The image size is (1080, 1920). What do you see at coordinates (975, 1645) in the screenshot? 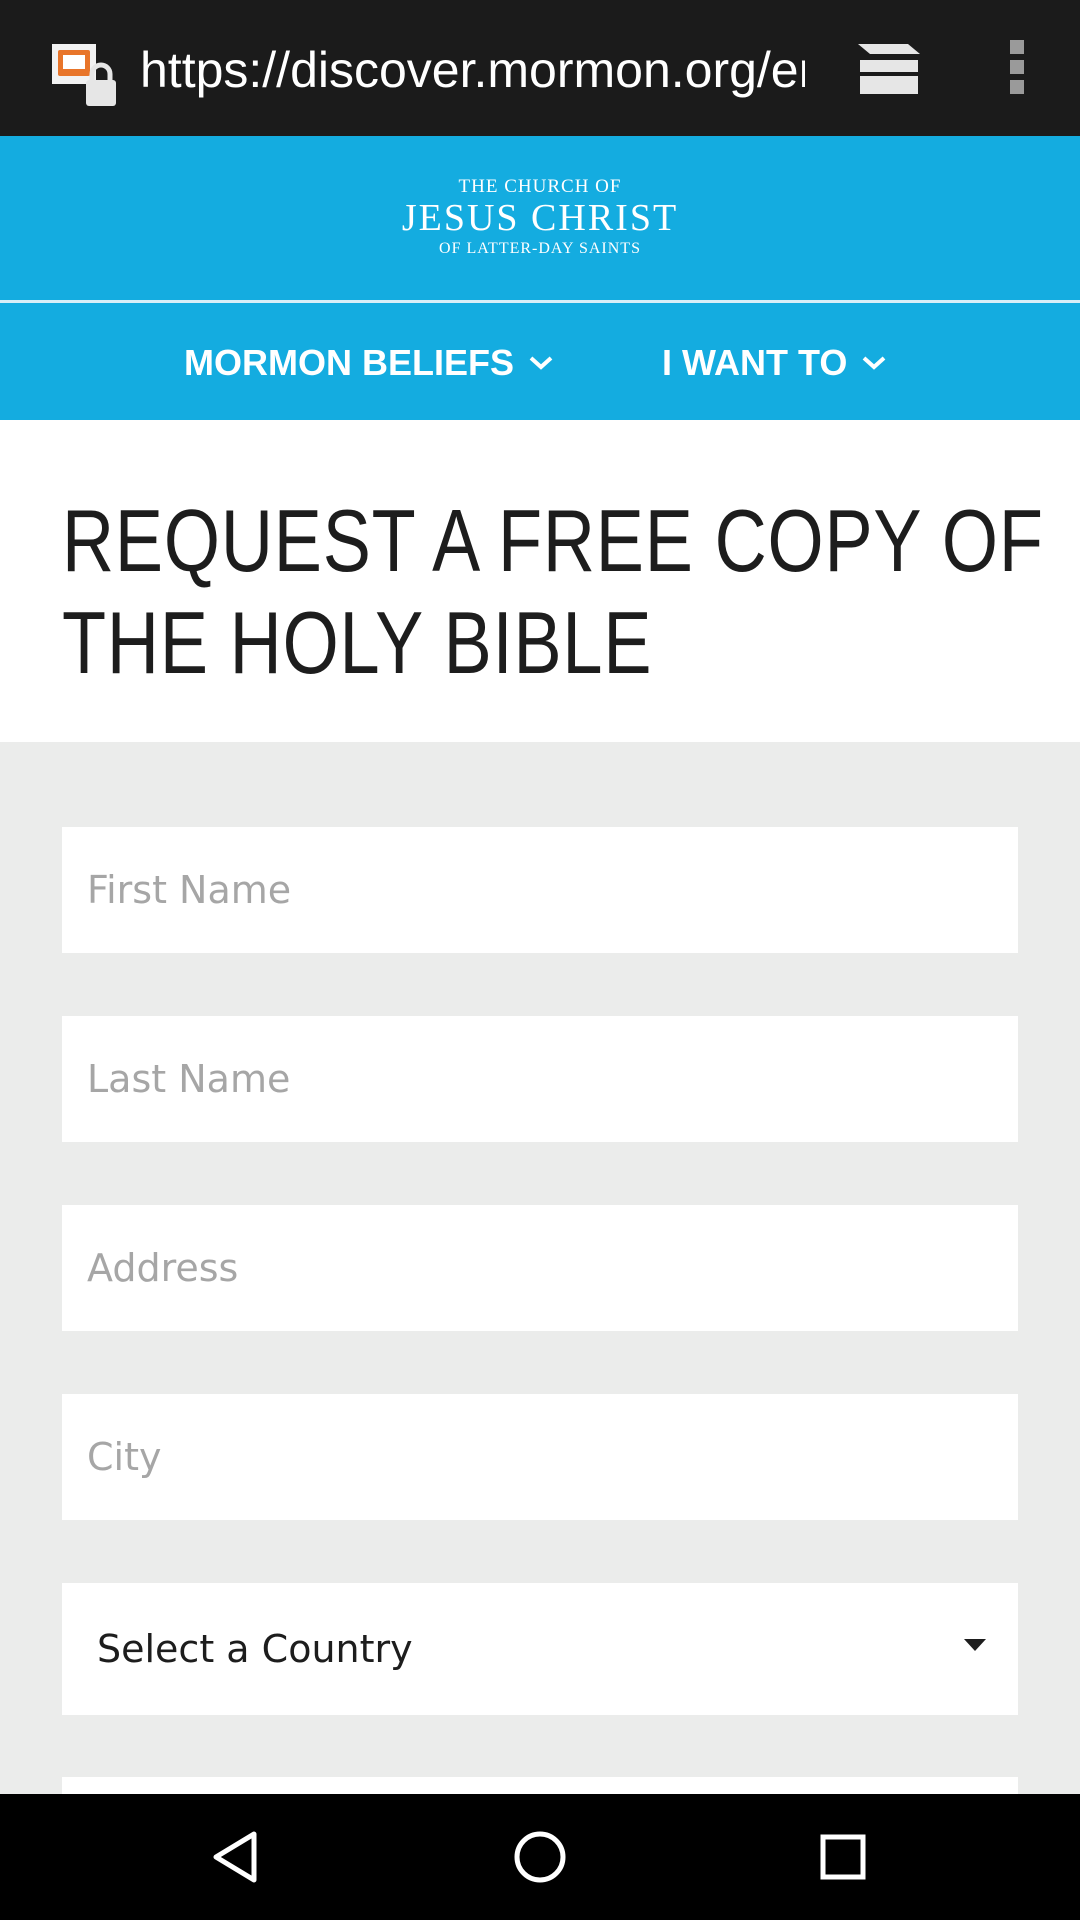
I see `dropdown-caret-icon` at bounding box center [975, 1645].